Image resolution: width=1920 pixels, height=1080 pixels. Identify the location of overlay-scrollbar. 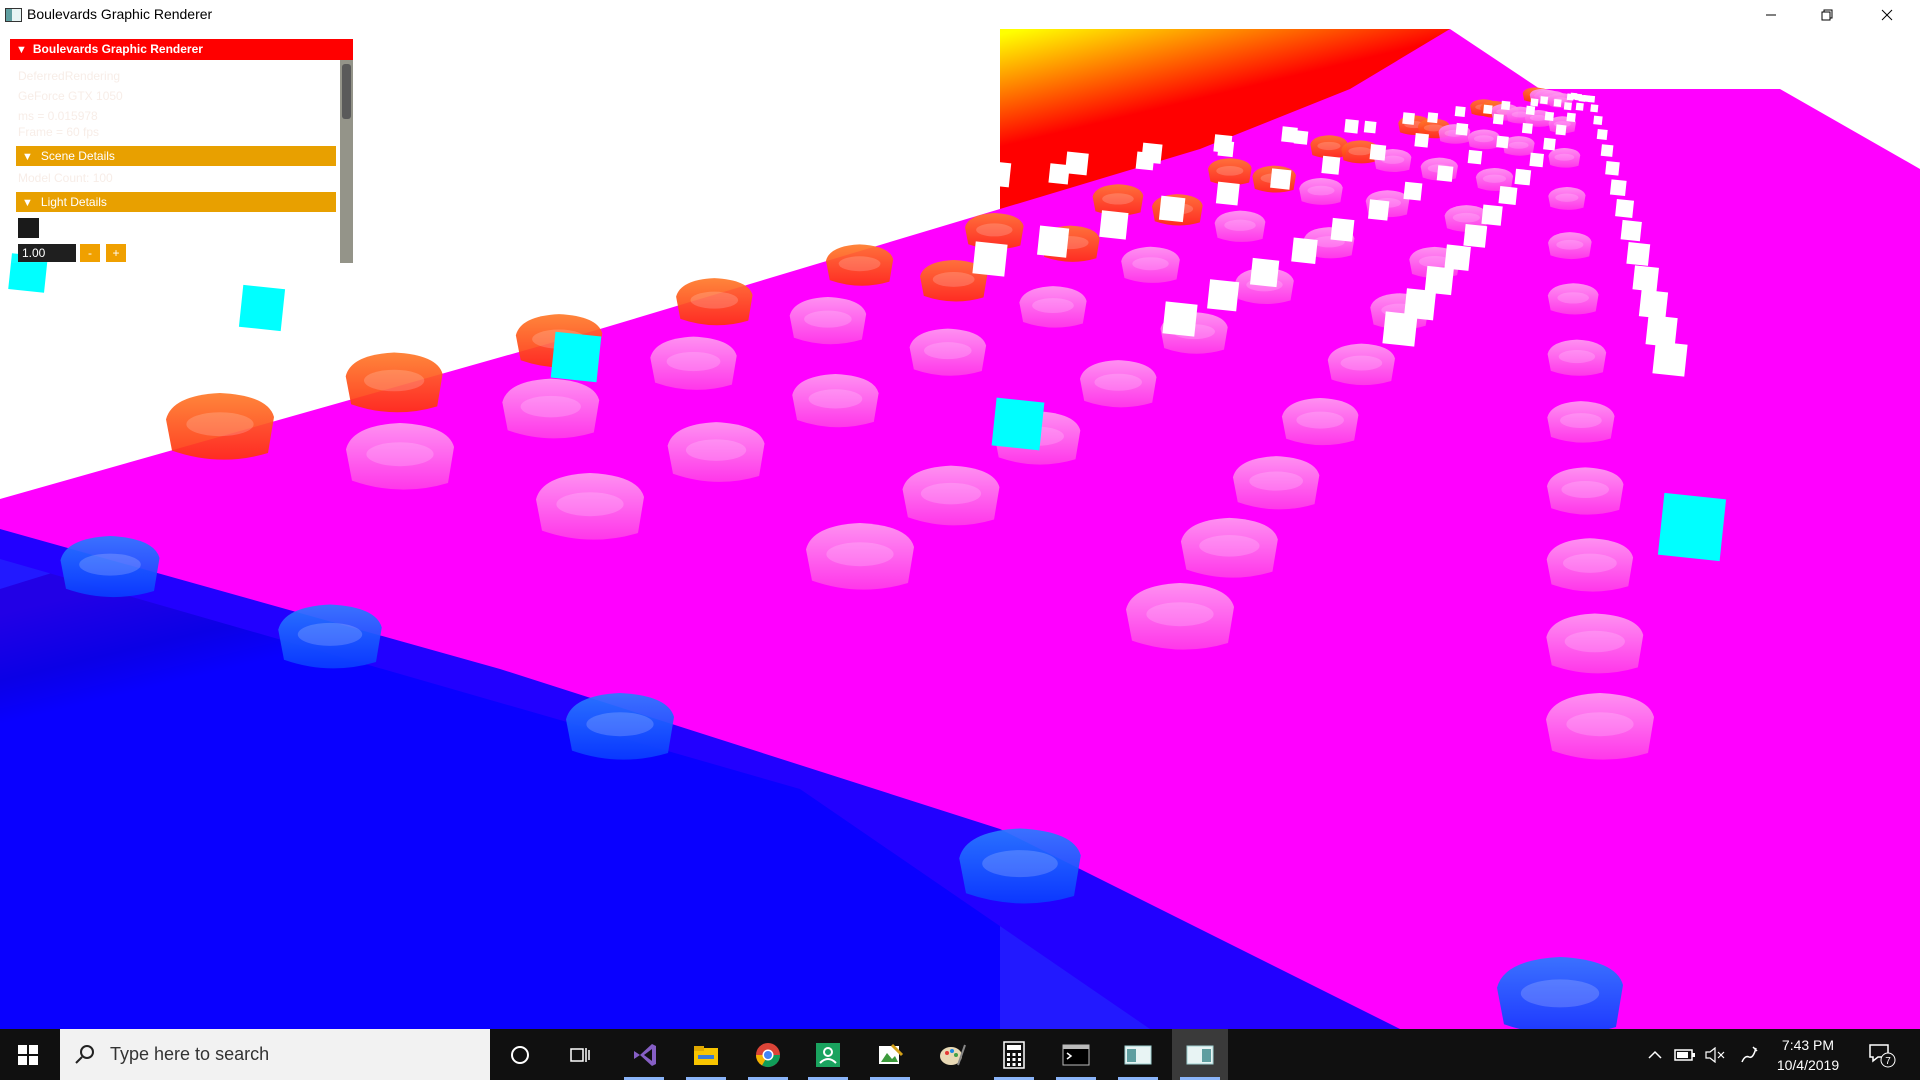
(346, 161).